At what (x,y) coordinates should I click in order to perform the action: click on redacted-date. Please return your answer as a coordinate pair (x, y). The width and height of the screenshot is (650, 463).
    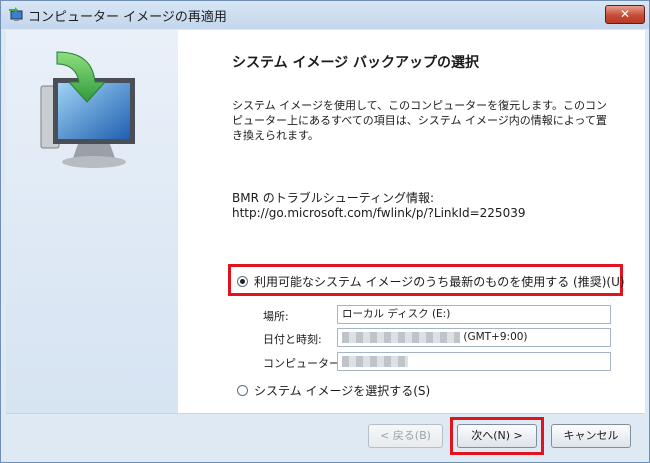
    Looking at the image, I should click on (401, 337).